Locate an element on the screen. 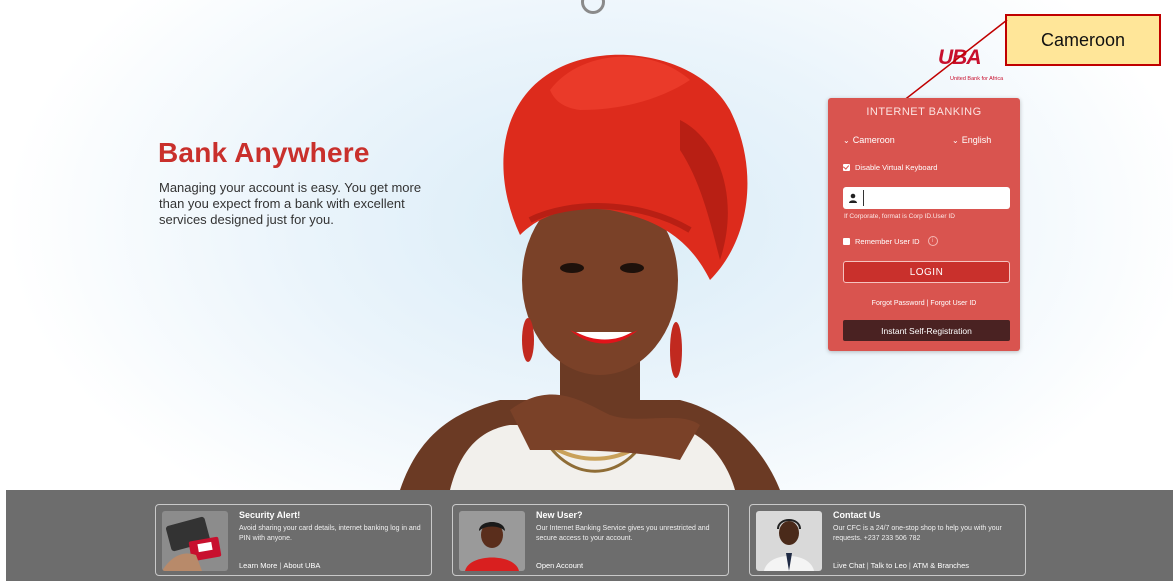 This screenshot has height=581, width=1173. new-user-image is located at coordinates (492, 541).